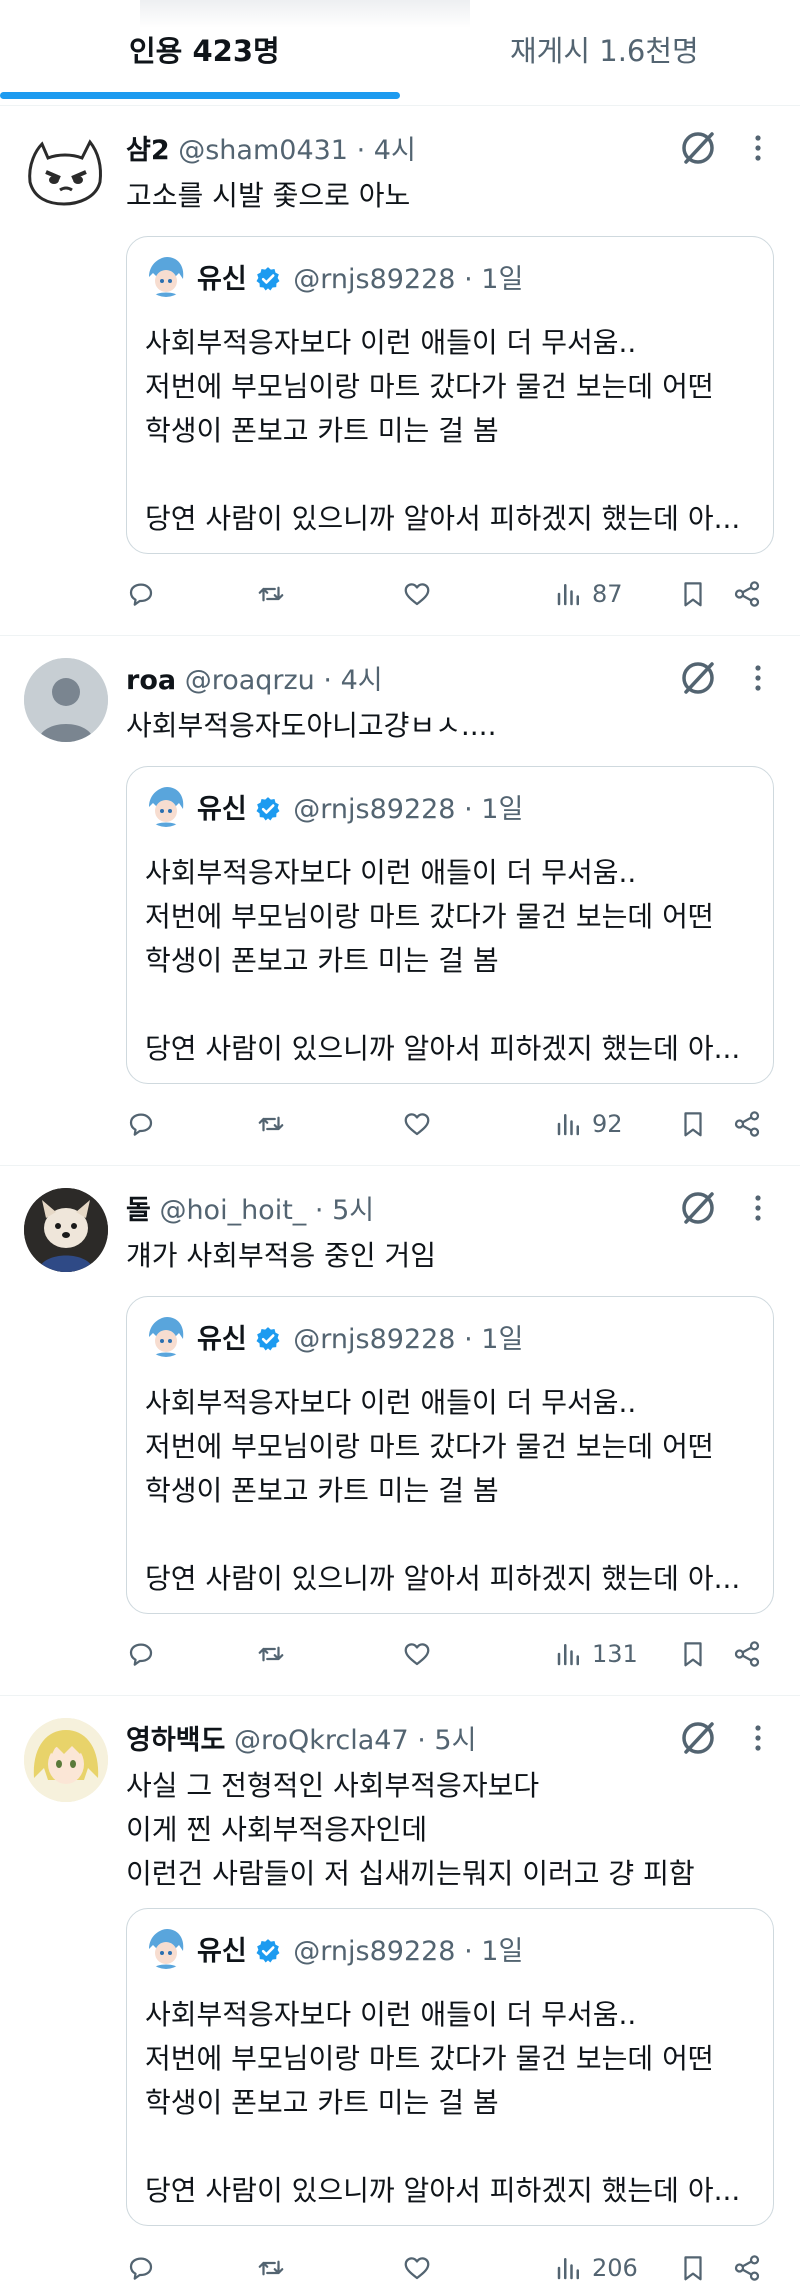 The image size is (800, 2296). I want to click on tab-quotes: 인용 423명, so click(204, 50).